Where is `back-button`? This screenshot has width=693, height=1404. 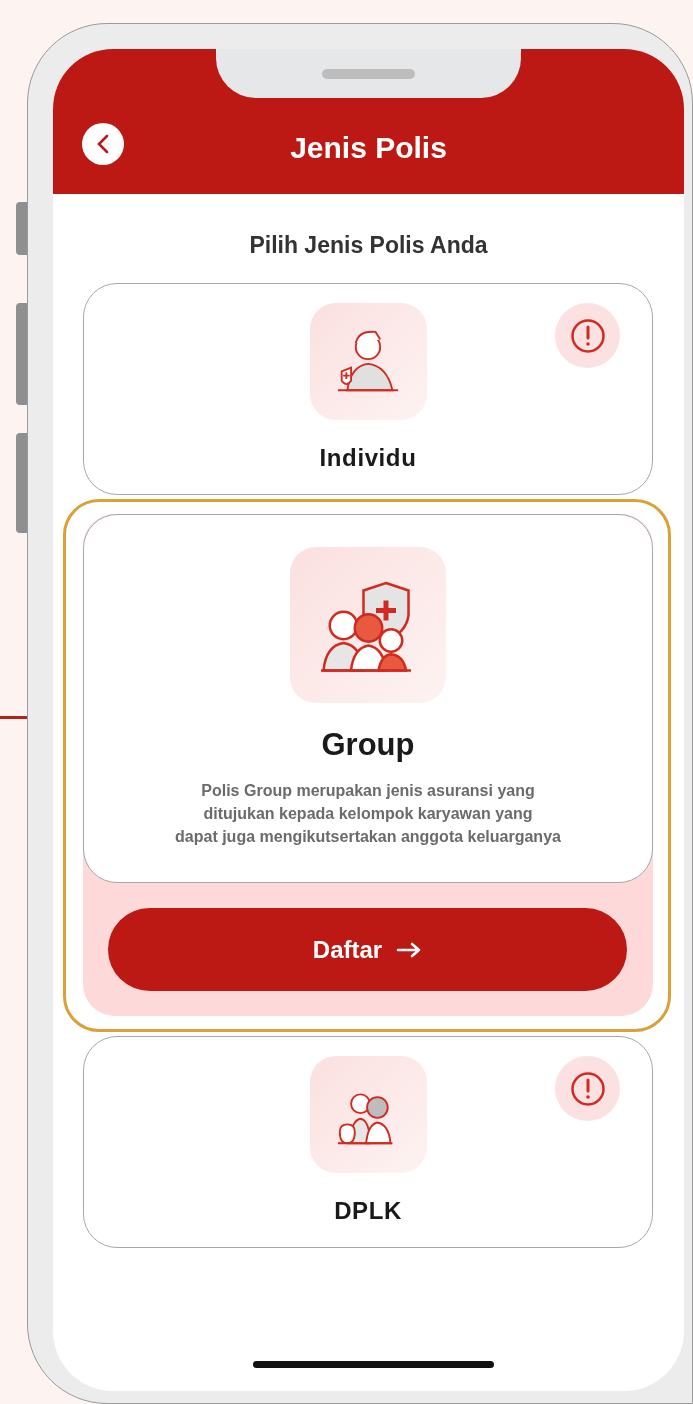 back-button is located at coordinates (103, 144).